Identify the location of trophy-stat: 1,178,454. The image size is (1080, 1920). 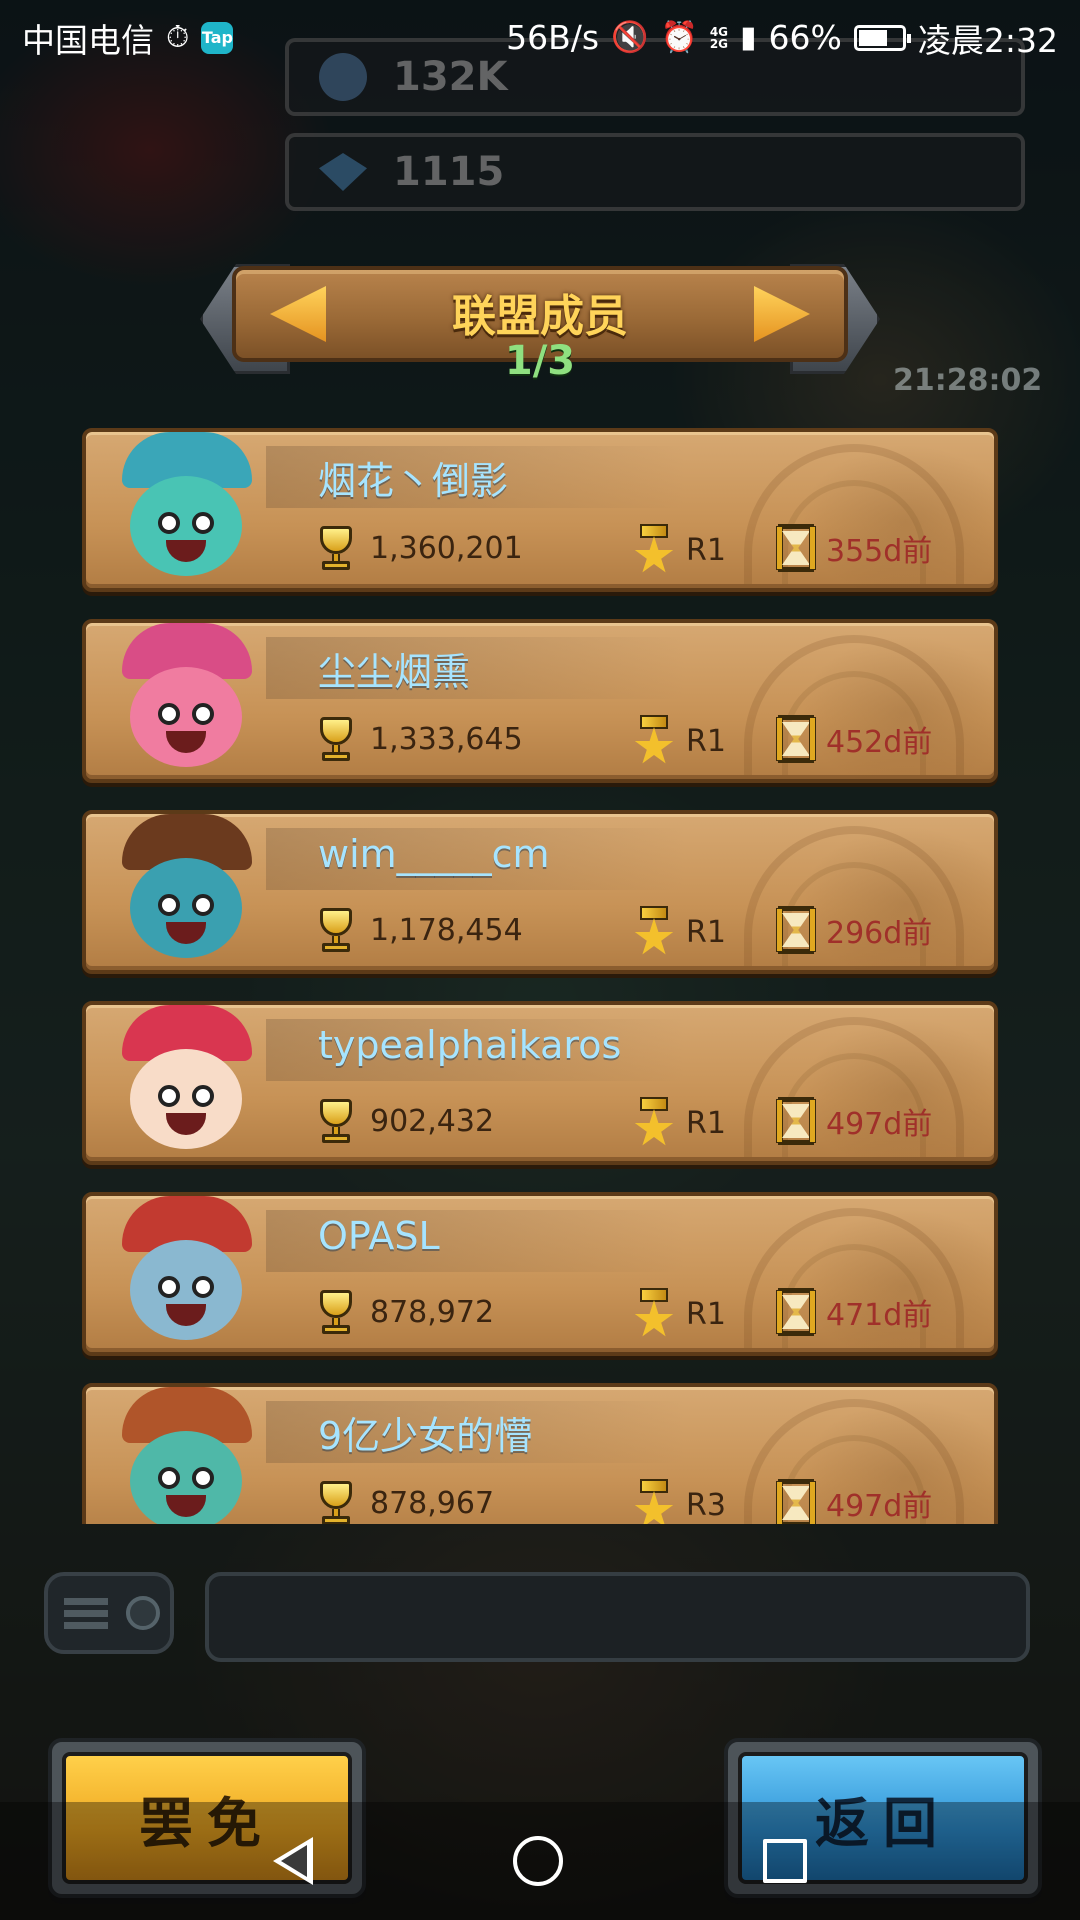
(418, 930).